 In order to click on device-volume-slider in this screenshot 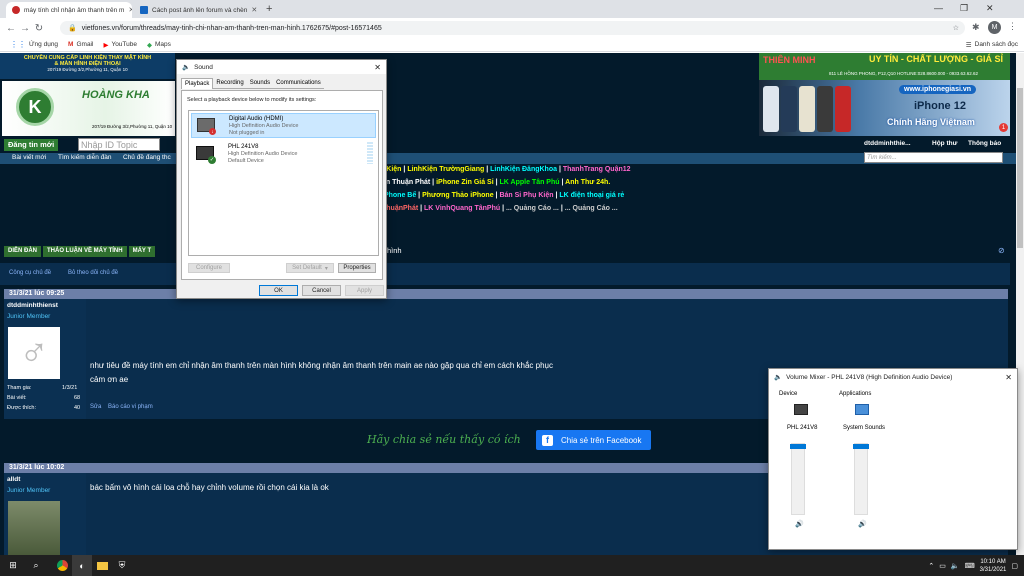, I will do `click(798, 479)`.